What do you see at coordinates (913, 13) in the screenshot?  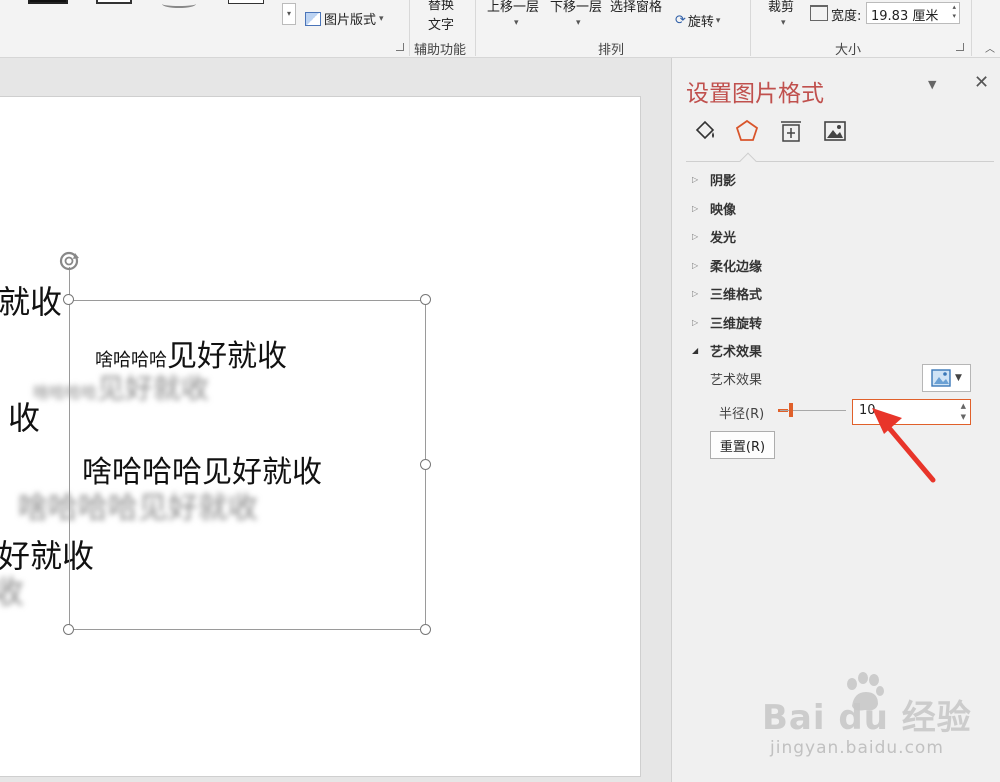 I see `width-field: 19.83 厘米 ▴ ▾` at bounding box center [913, 13].